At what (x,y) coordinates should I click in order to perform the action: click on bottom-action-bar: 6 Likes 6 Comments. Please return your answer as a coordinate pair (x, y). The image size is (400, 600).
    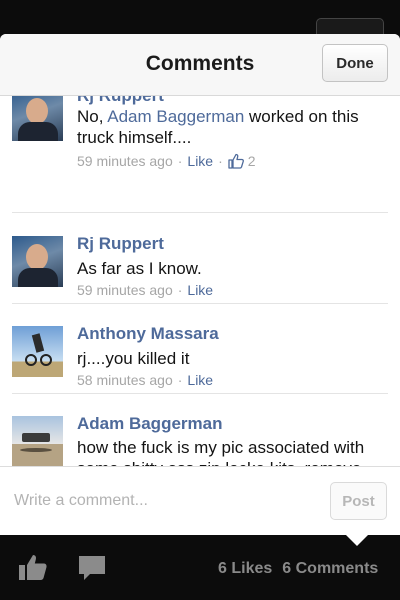
    Looking at the image, I should click on (200, 570).